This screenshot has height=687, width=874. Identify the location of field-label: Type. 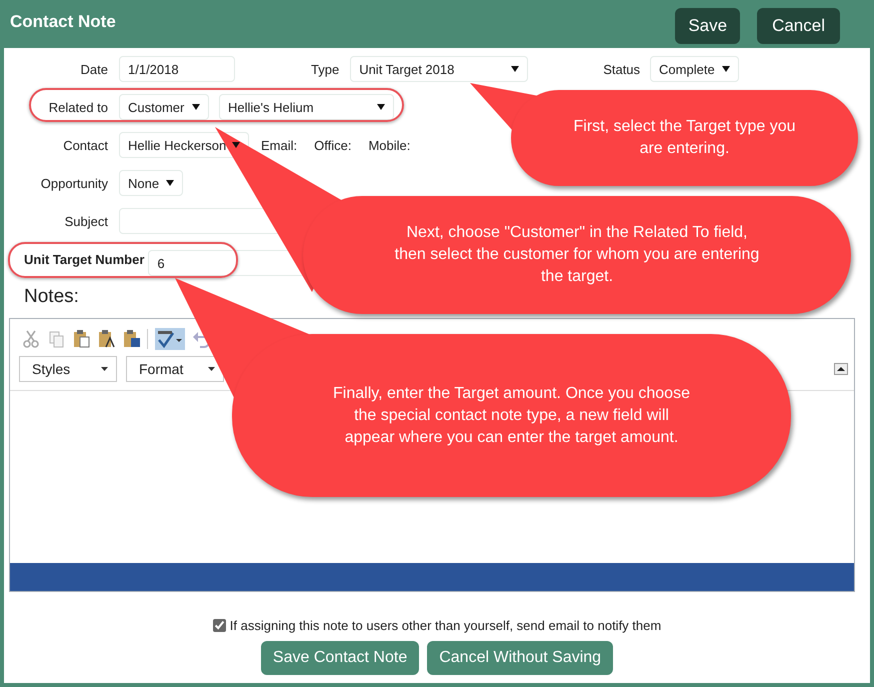
(325, 69).